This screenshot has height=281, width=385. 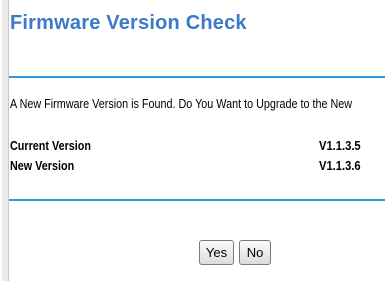 What do you see at coordinates (340, 165) in the screenshot?
I see `new-version-value: V1.1.3.6` at bounding box center [340, 165].